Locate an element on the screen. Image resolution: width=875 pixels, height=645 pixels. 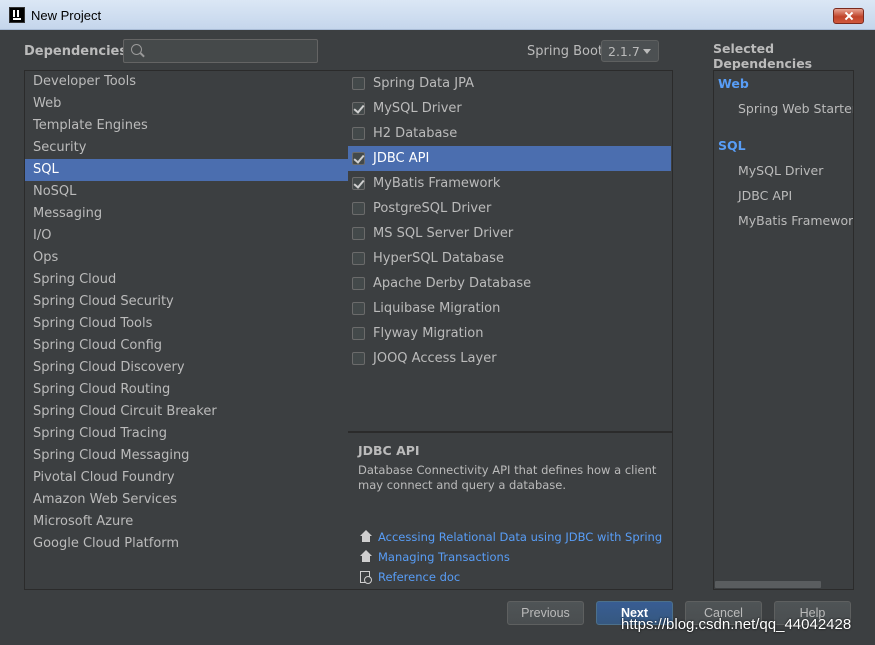
intellij-app-icon is located at coordinates (17, 15).